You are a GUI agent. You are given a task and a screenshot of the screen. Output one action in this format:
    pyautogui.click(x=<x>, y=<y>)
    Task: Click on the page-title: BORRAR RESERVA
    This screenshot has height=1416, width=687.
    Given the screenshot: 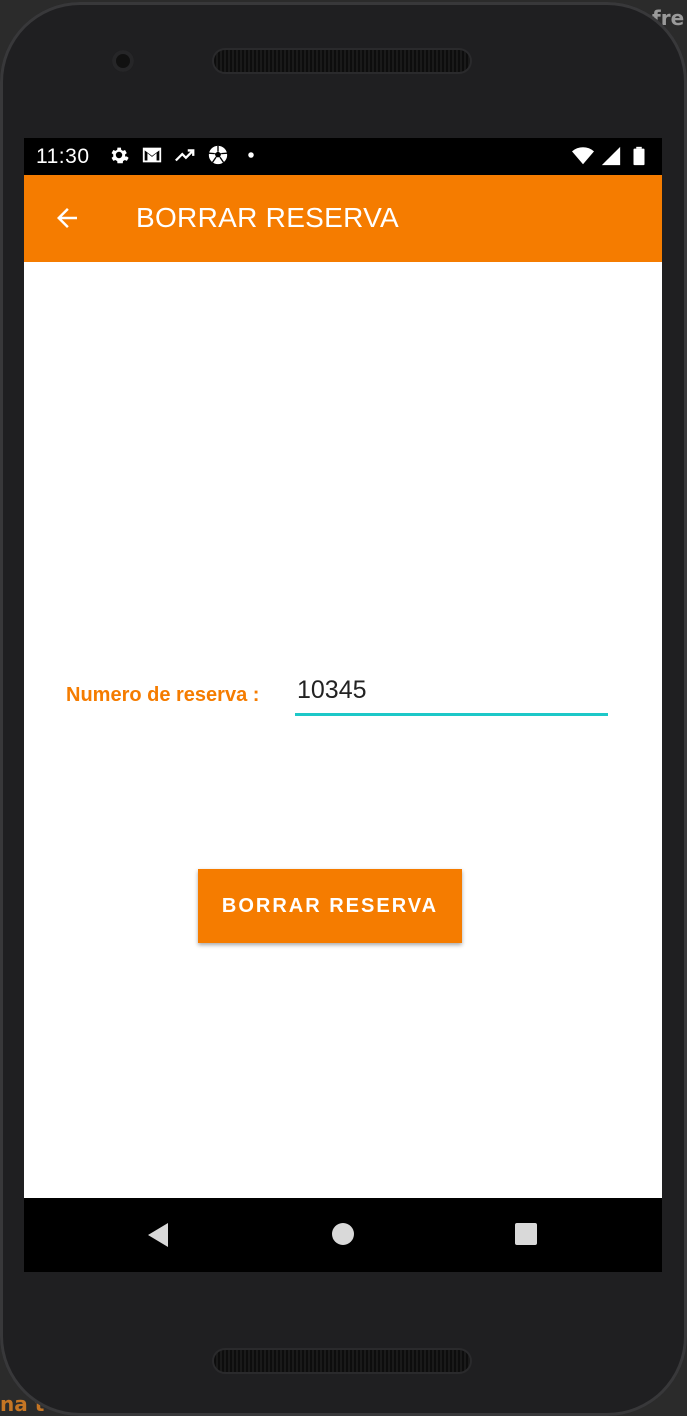 What is the action you would take?
    pyautogui.click(x=268, y=217)
    